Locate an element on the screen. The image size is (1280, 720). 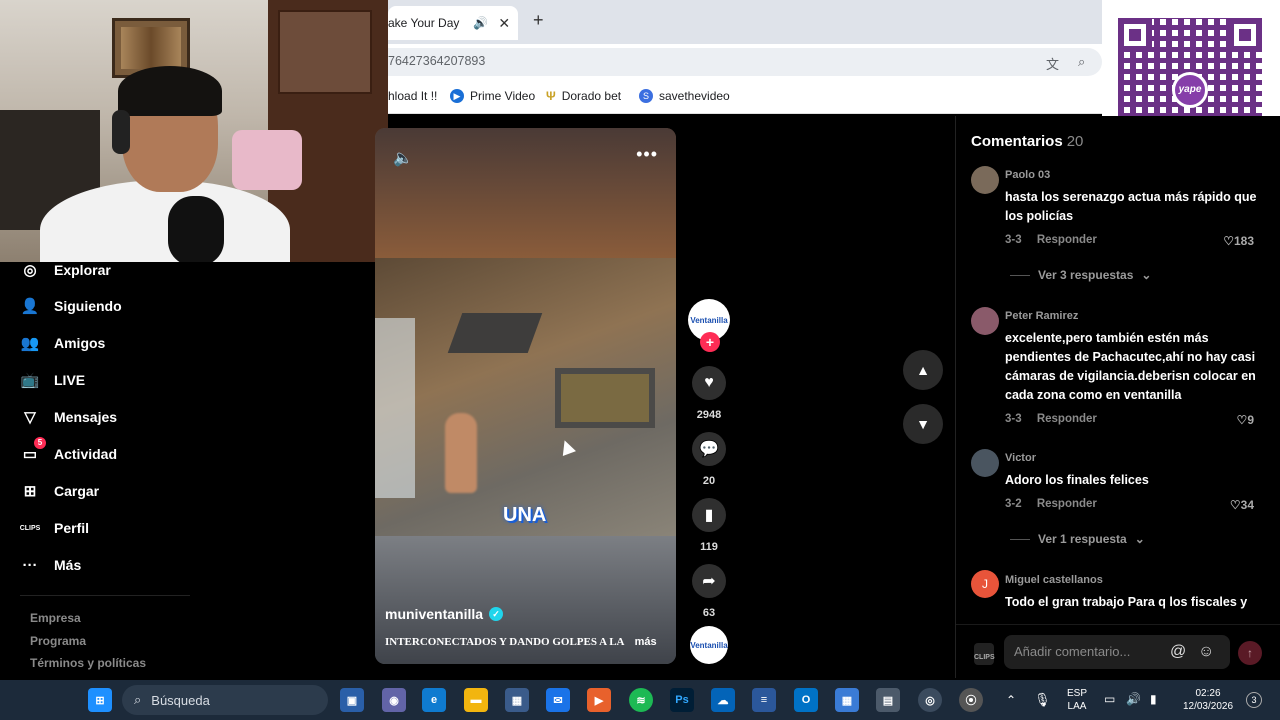
comments-header: Comentarios 20 is located at coordinates (1027, 141).